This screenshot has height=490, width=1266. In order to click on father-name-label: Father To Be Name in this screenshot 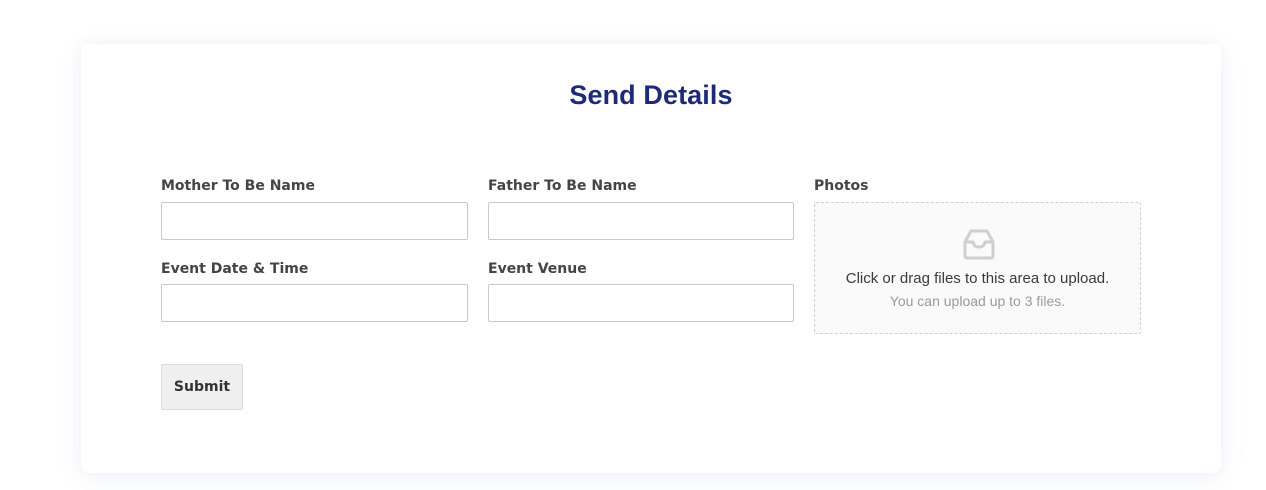, I will do `click(562, 186)`.